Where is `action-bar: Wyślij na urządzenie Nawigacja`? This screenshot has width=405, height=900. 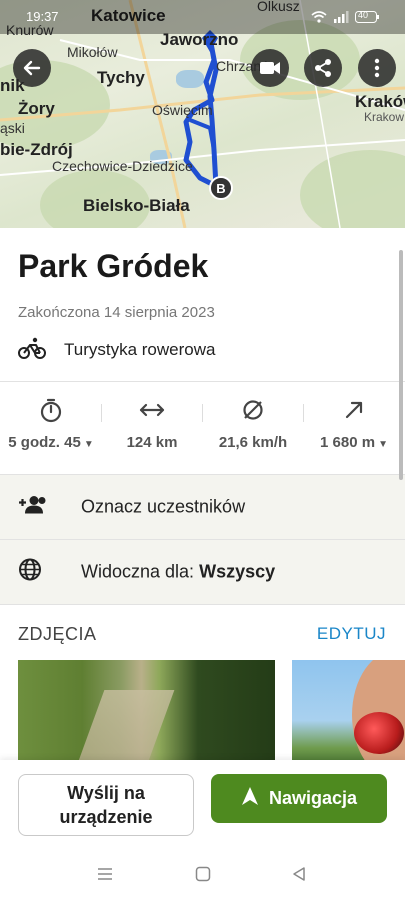
action-bar: Wyślij na urządzenie Nawigacja is located at coordinates (202, 805).